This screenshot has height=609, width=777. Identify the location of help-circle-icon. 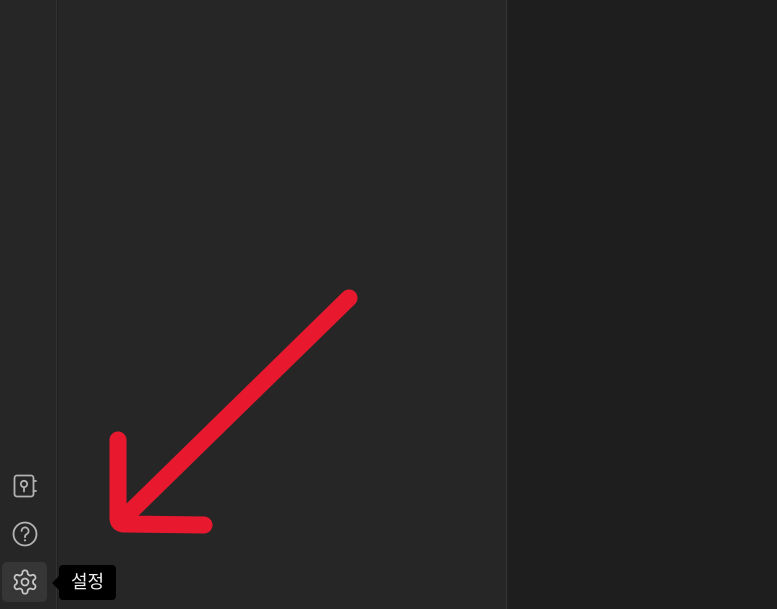
(24, 534).